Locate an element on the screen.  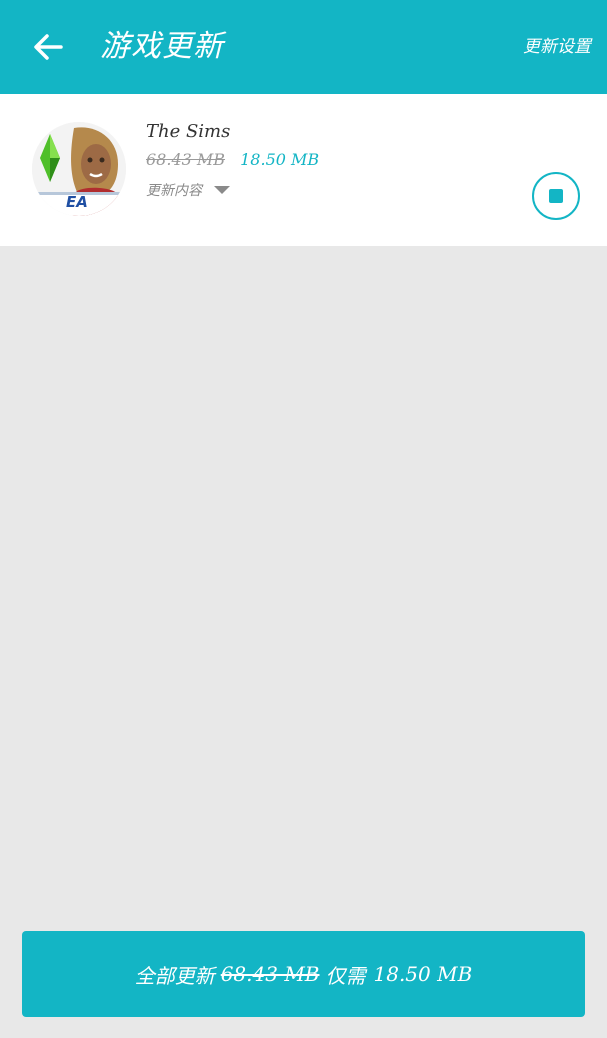
chevron-down-icon is located at coordinates (222, 190).